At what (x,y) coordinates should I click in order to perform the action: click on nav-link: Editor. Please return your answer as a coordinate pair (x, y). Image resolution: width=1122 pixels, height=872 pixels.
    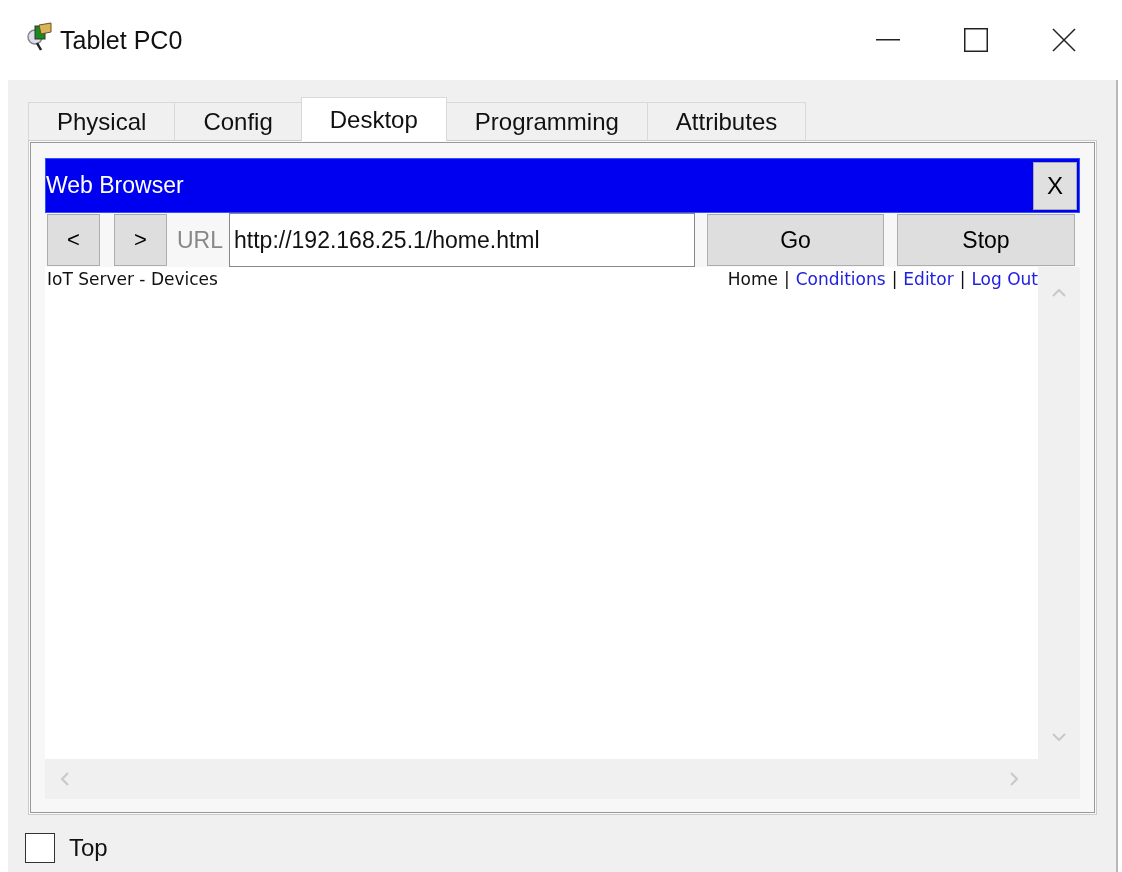
    Looking at the image, I should click on (928, 279).